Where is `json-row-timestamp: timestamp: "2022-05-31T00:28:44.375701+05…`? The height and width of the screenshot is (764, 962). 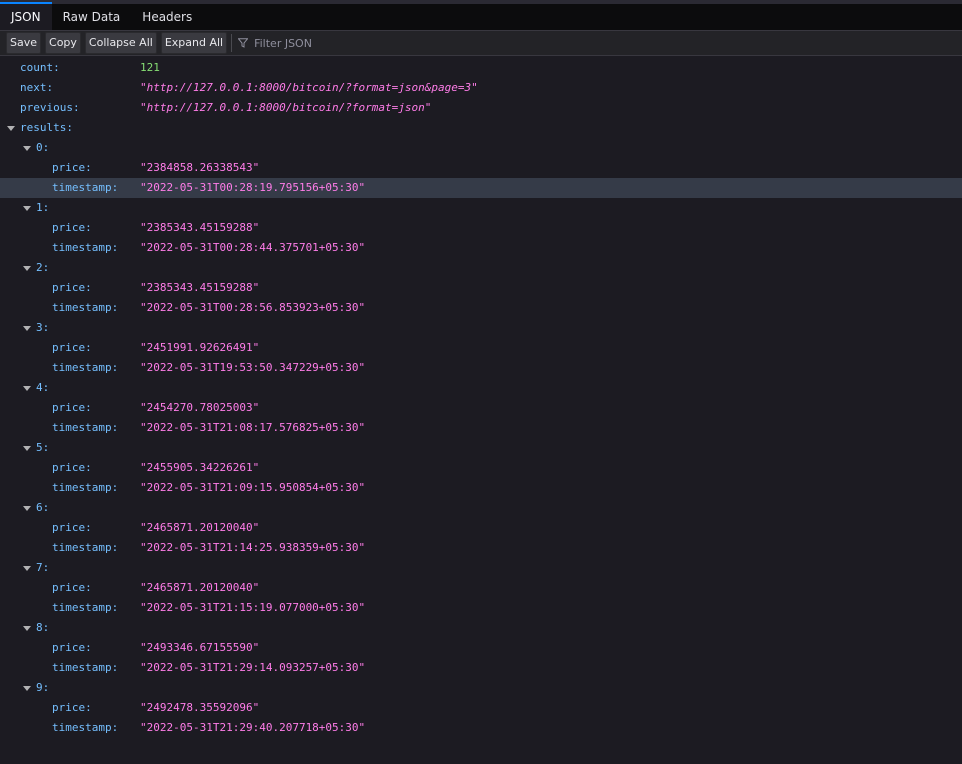 json-row-timestamp: timestamp: "2022-05-31T00:28:44.375701+05… is located at coordinates (481, 248).